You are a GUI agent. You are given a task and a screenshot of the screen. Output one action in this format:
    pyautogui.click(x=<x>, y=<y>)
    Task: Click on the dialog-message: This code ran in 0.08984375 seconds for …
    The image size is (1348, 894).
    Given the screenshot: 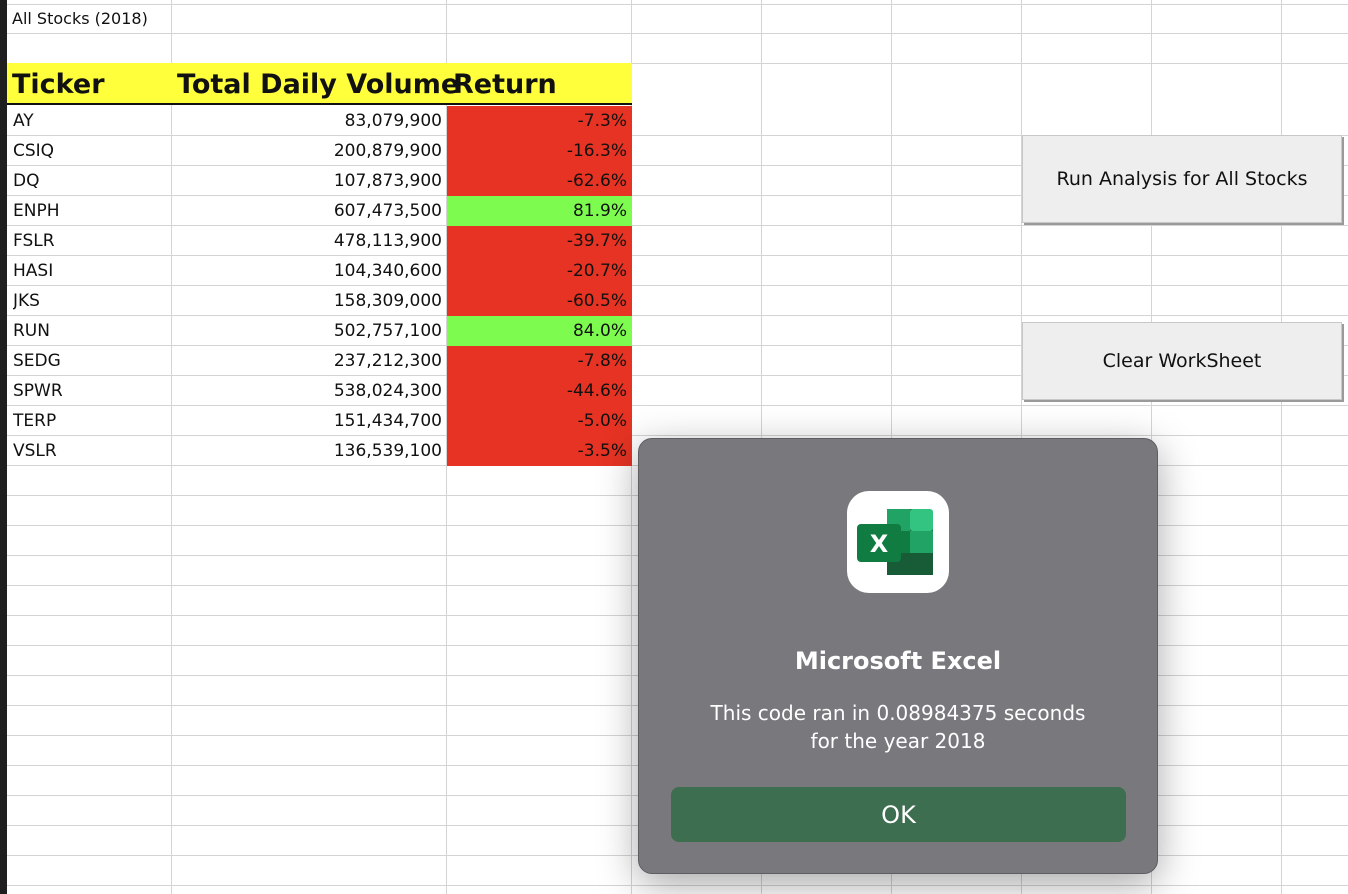 What is the action you would take?
    pyautogui.click(x=898, y=727)
    